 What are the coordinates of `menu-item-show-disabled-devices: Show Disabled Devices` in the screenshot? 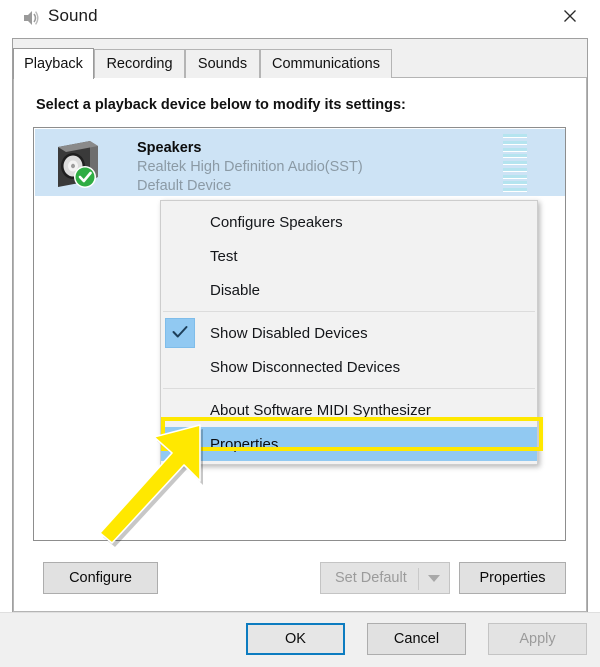 It's located at (349, 333).